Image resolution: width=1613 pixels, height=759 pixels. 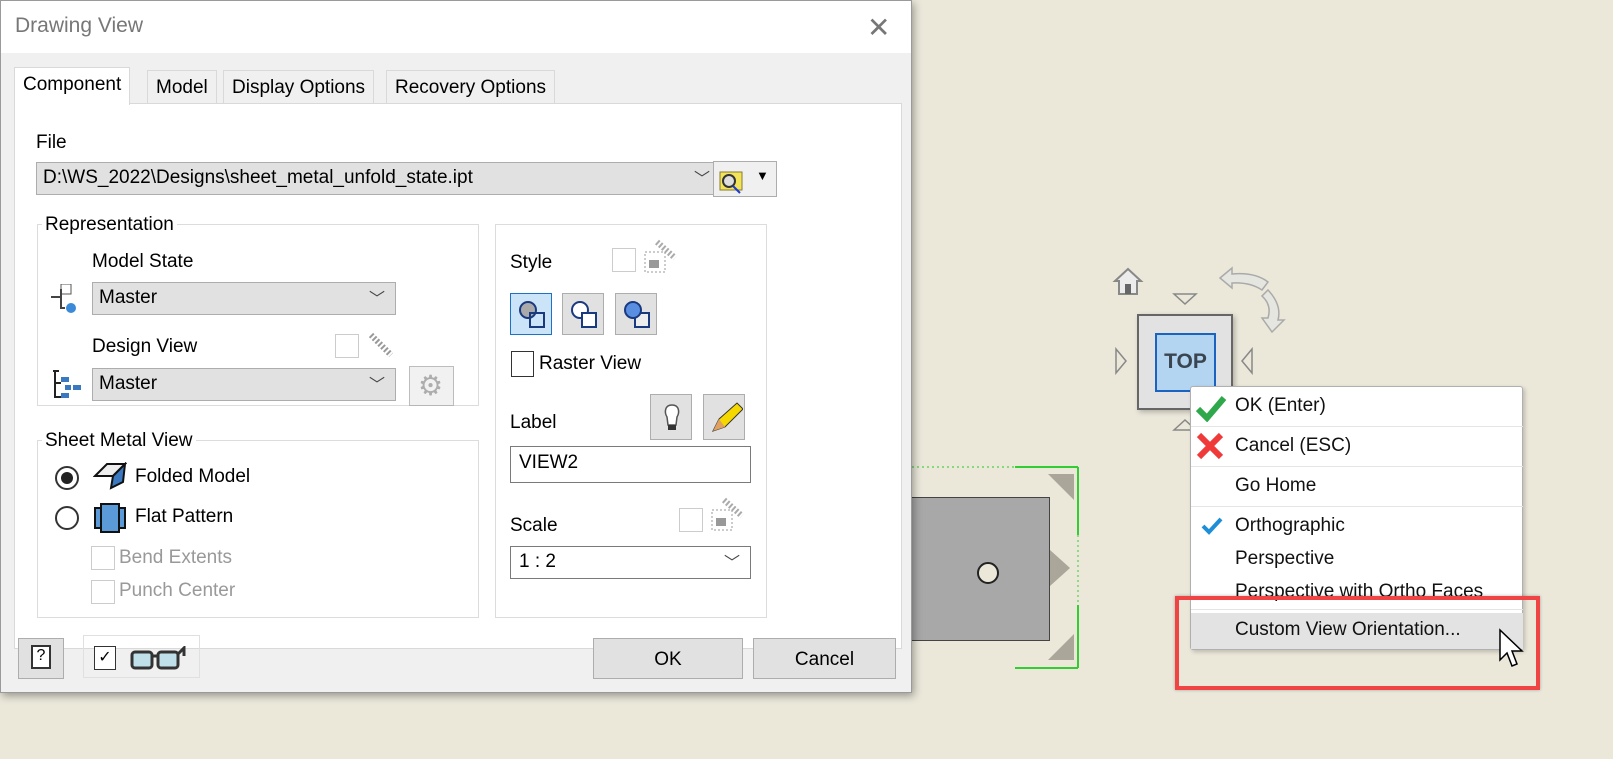 I want to click on model-state-icon, so click(x=63, y=298).